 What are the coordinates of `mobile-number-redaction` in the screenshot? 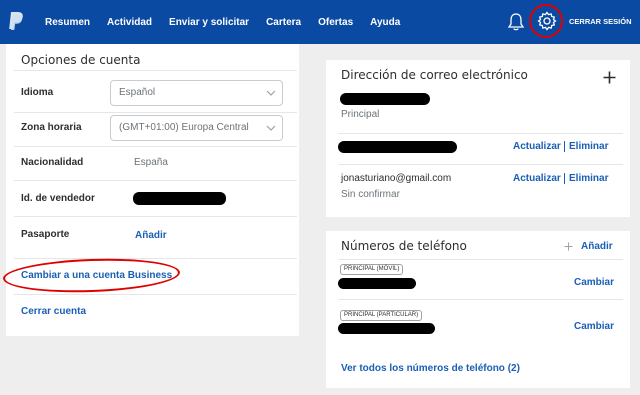 It's located at (377, 283).